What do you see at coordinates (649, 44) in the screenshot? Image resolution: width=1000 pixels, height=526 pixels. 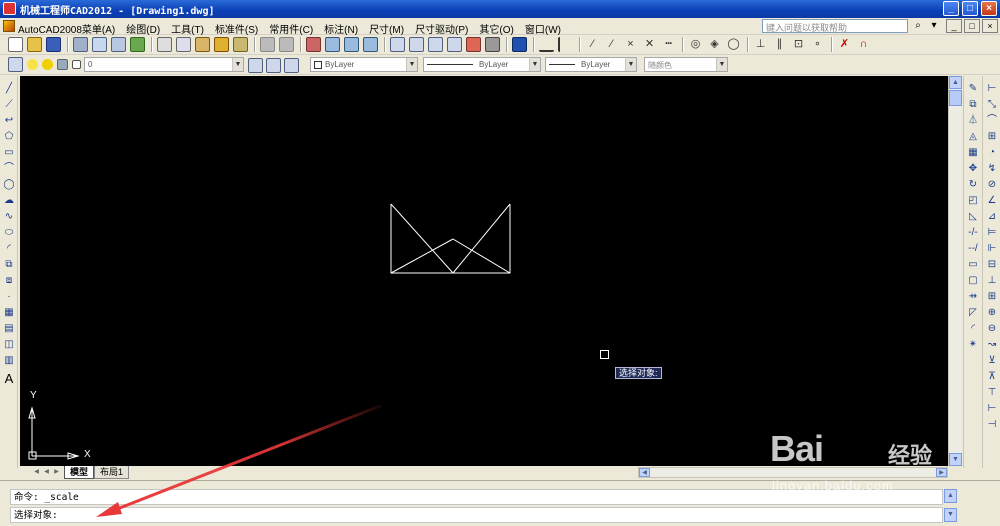 I see `snap-apparent-icon: ✕` at bounding box center [649, 44].